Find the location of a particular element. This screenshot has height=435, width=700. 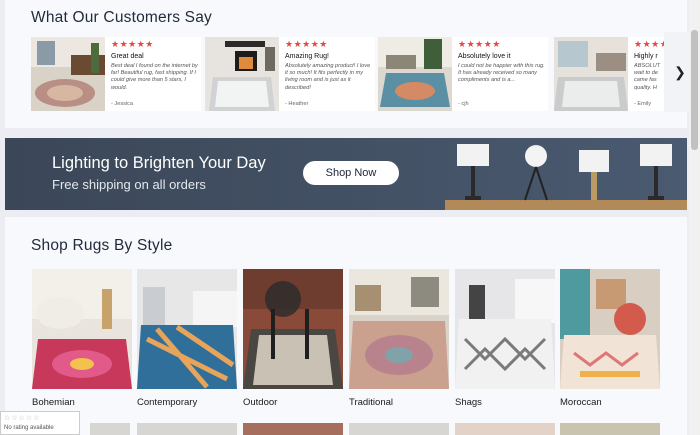

rating-text: No rating available is located at coordinates (29, 428).